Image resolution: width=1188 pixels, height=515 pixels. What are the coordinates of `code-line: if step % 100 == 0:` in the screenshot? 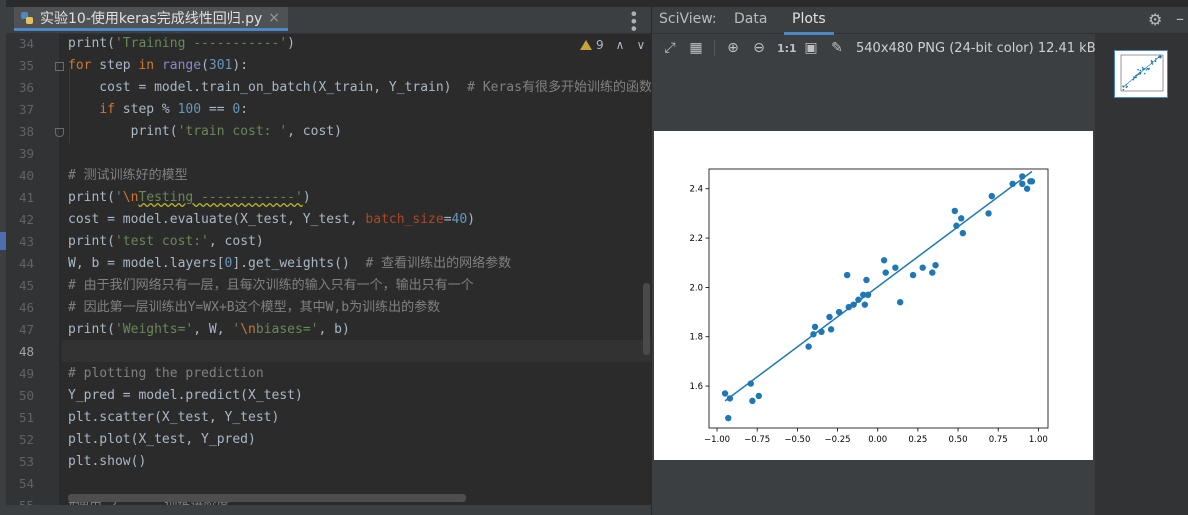 It's located at (158, 110).